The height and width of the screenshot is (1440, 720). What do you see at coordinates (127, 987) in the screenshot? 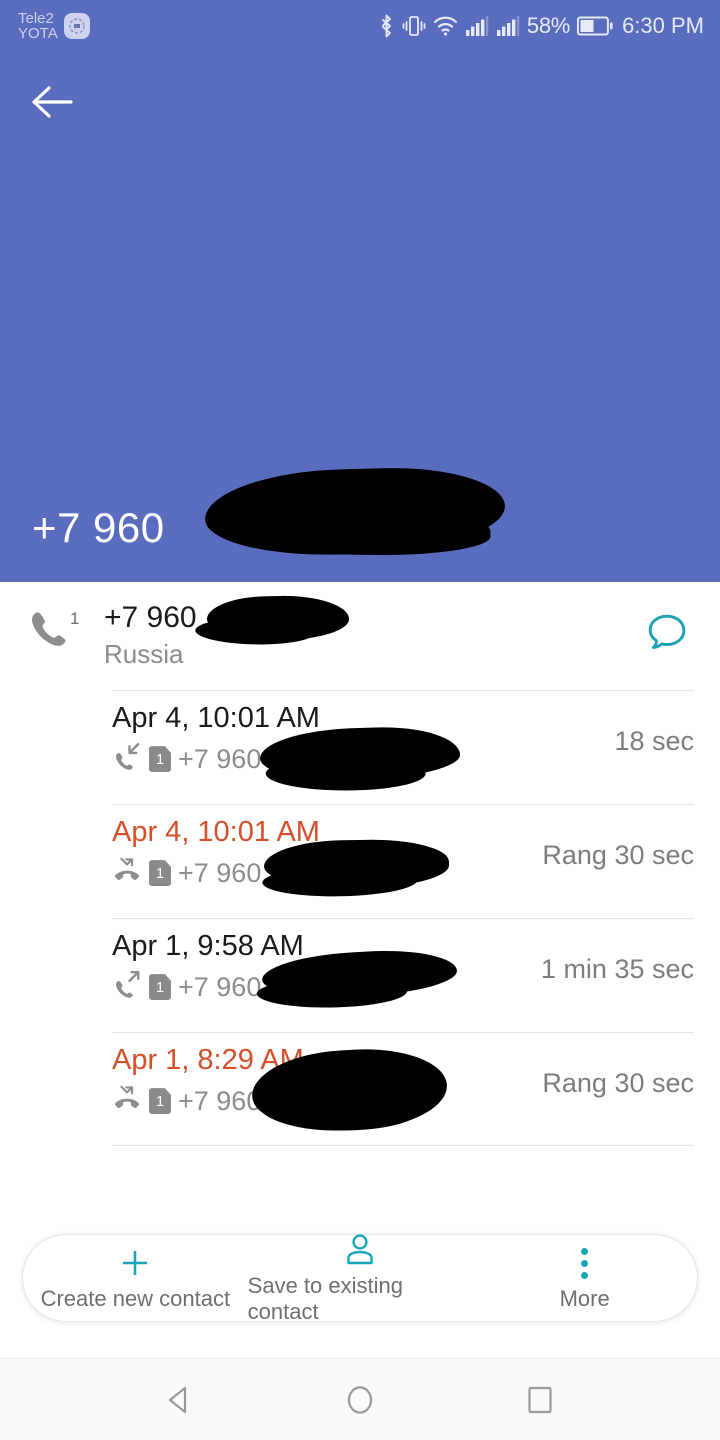
I see `call-outgoing-icon` at bounding box center [127, 987].